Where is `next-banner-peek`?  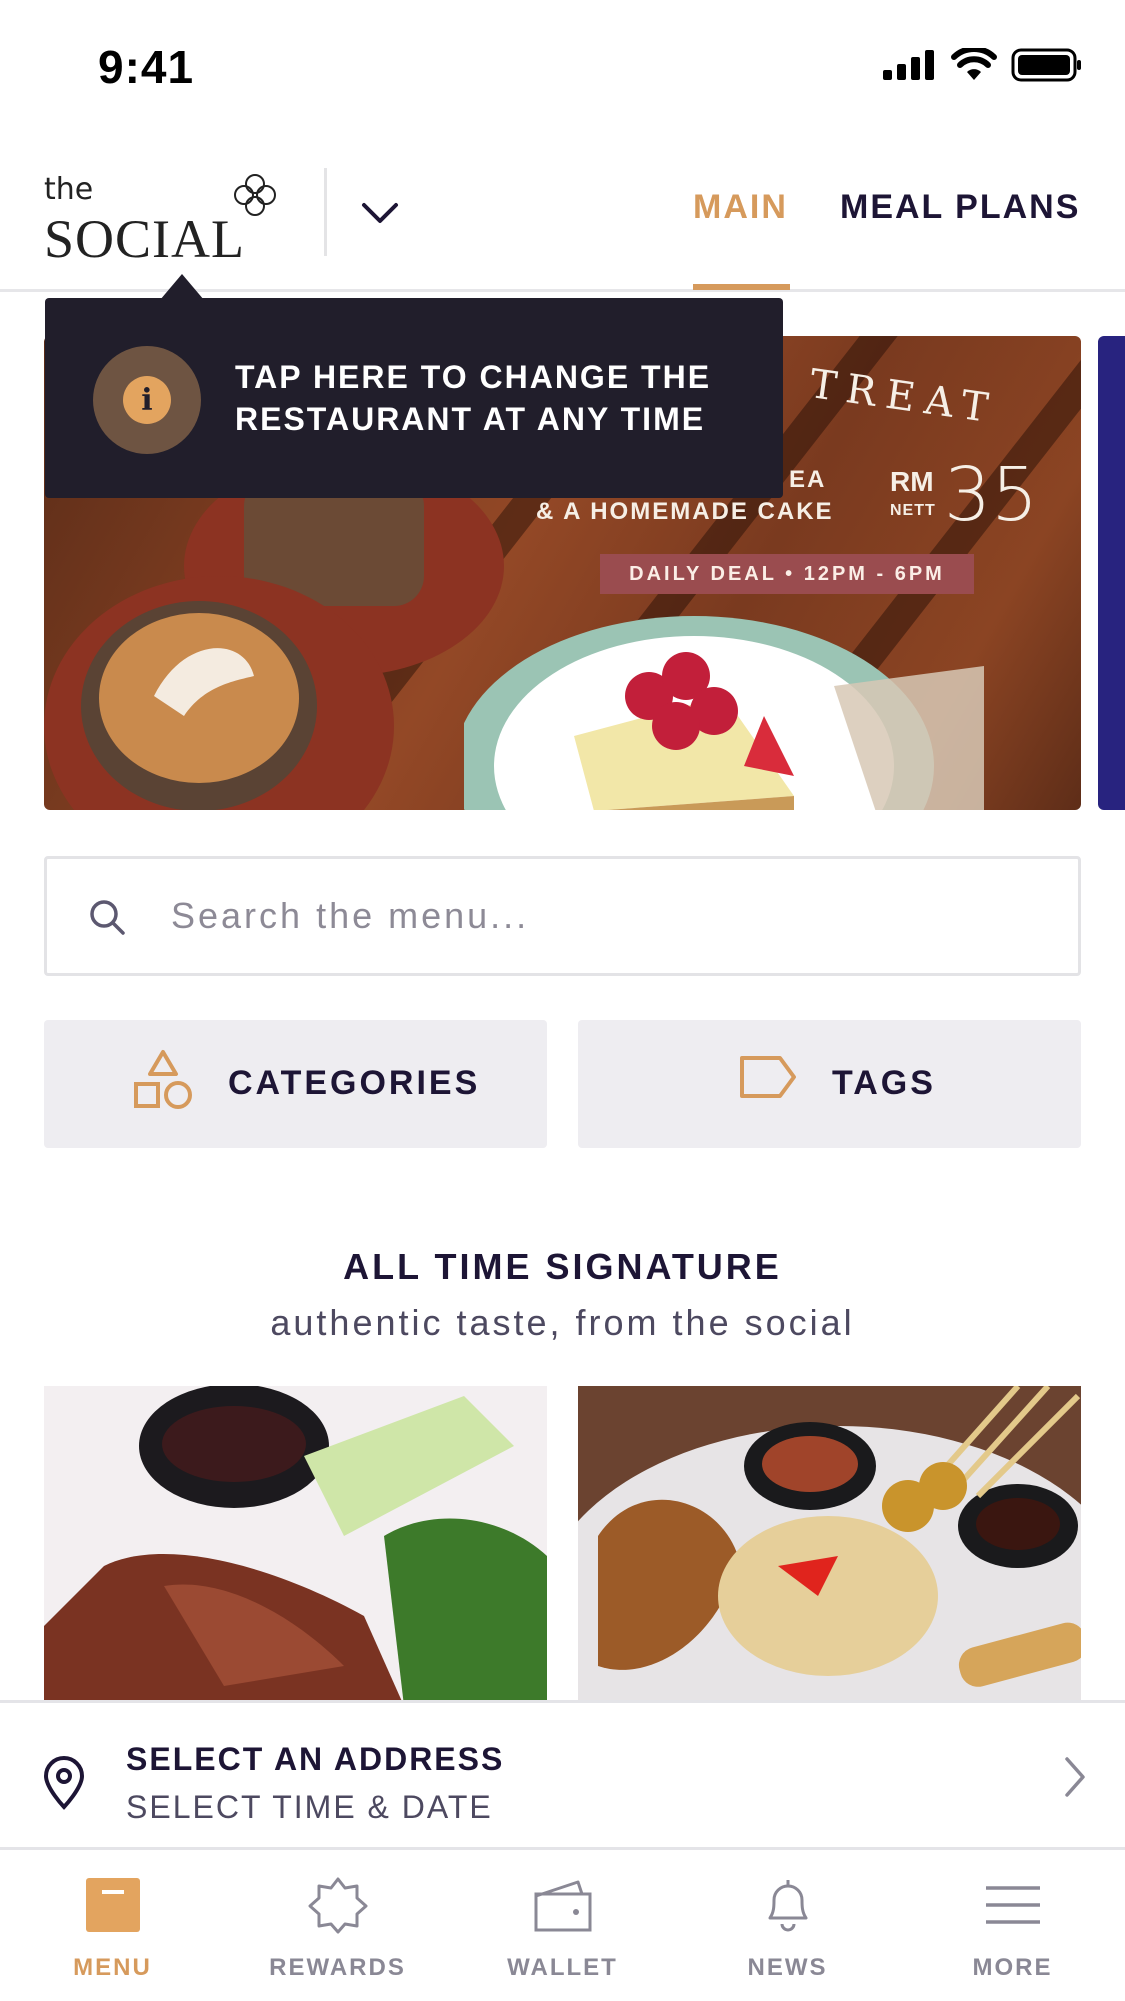
next-banner-peek is located at coordinates (1111, 573).